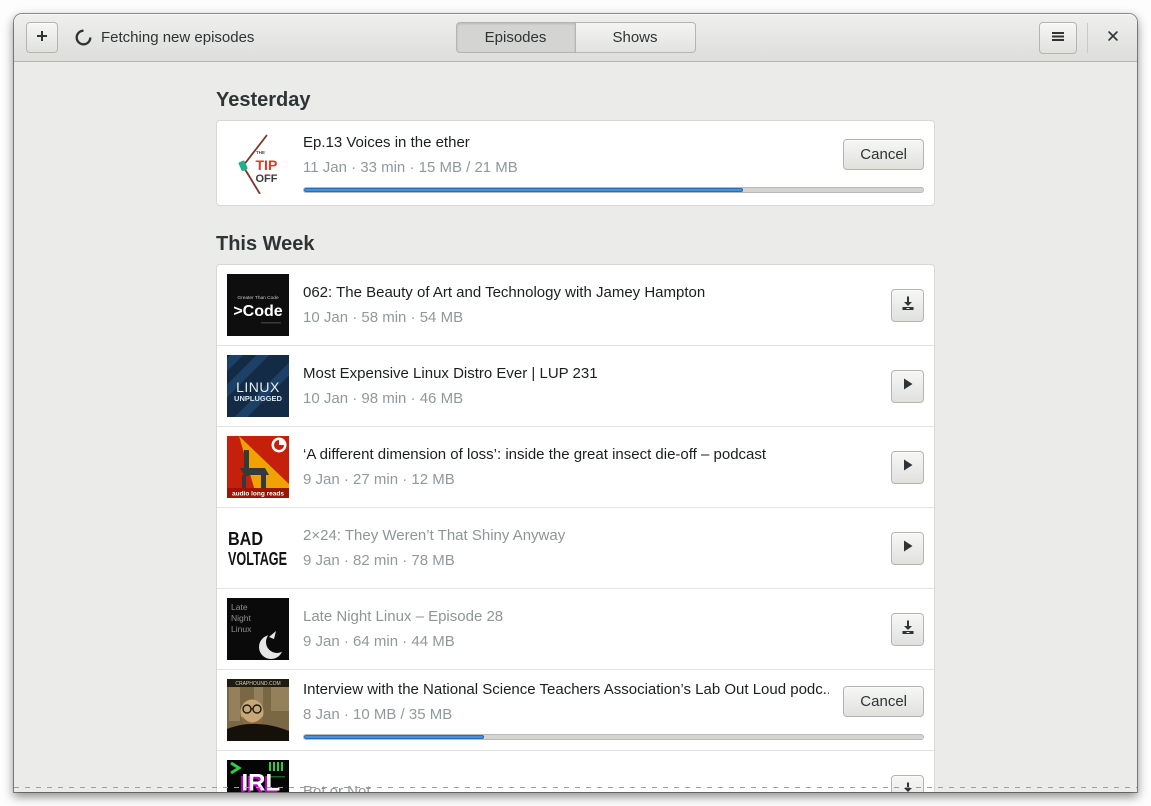 This screenshot has height=806, width=1151. What do you see at coordinates (379, 479) in the screenshot?
I see `episode-meta: 9 Jan · 27 min · 12 MB` at bounding box center [379, 479].